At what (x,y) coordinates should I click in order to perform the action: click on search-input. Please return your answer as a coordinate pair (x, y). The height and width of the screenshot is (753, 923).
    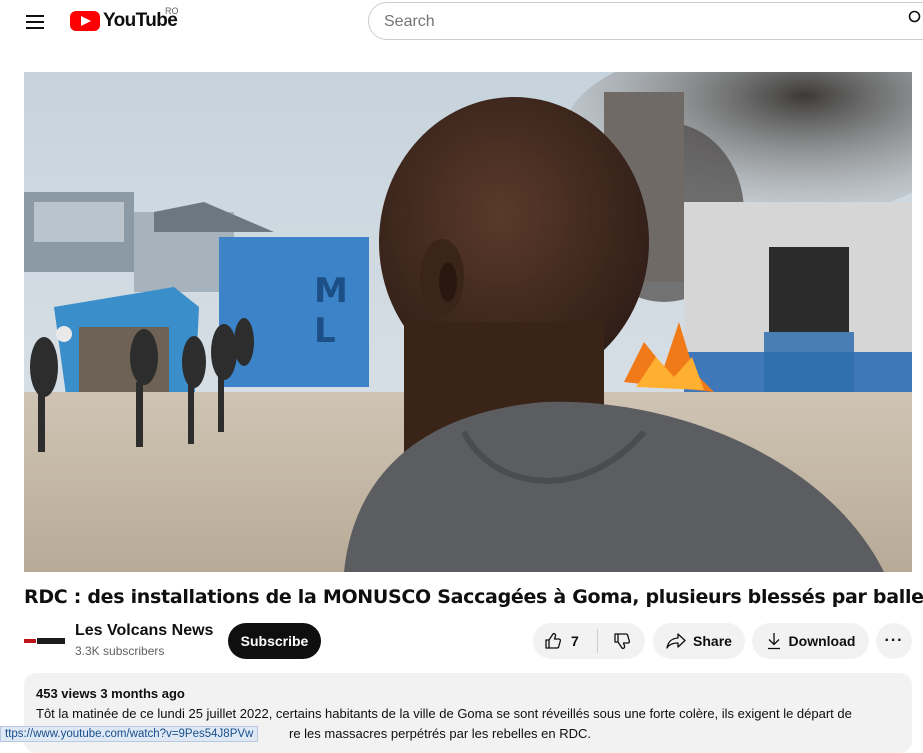
    Looking at the image, I should click on (627, 22).